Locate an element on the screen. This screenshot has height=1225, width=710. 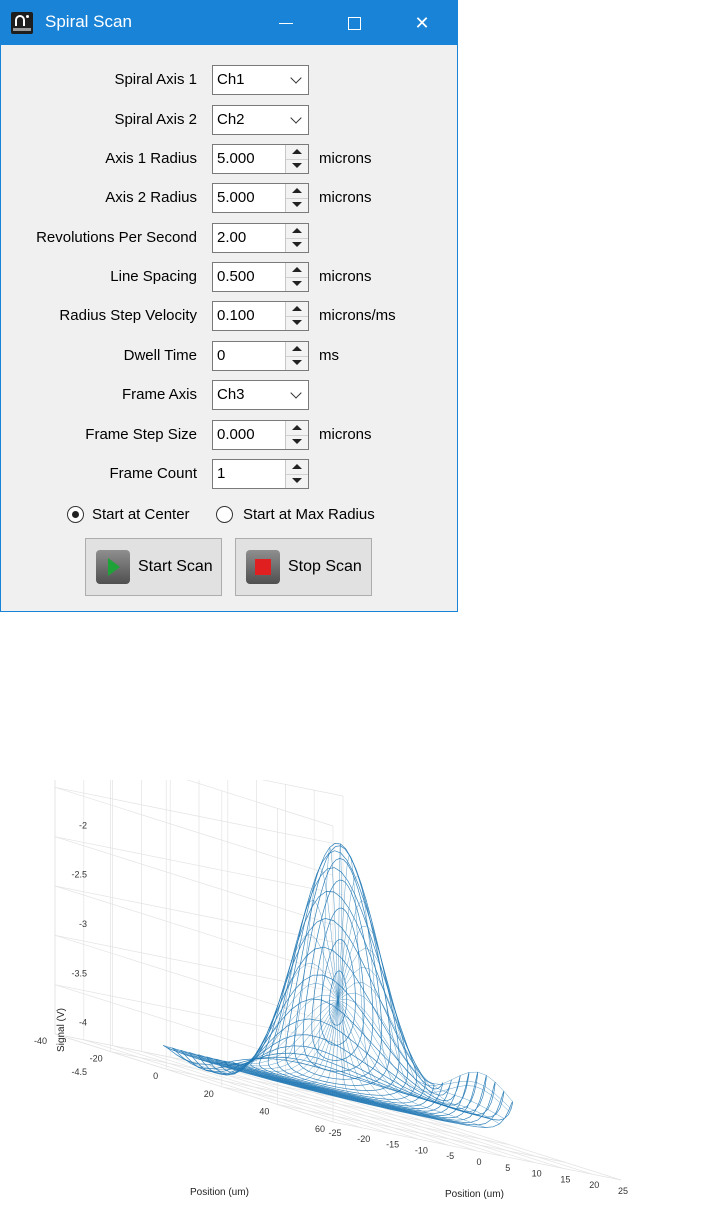
x-tick-label: 10 is located at coordinates (537, 1174).